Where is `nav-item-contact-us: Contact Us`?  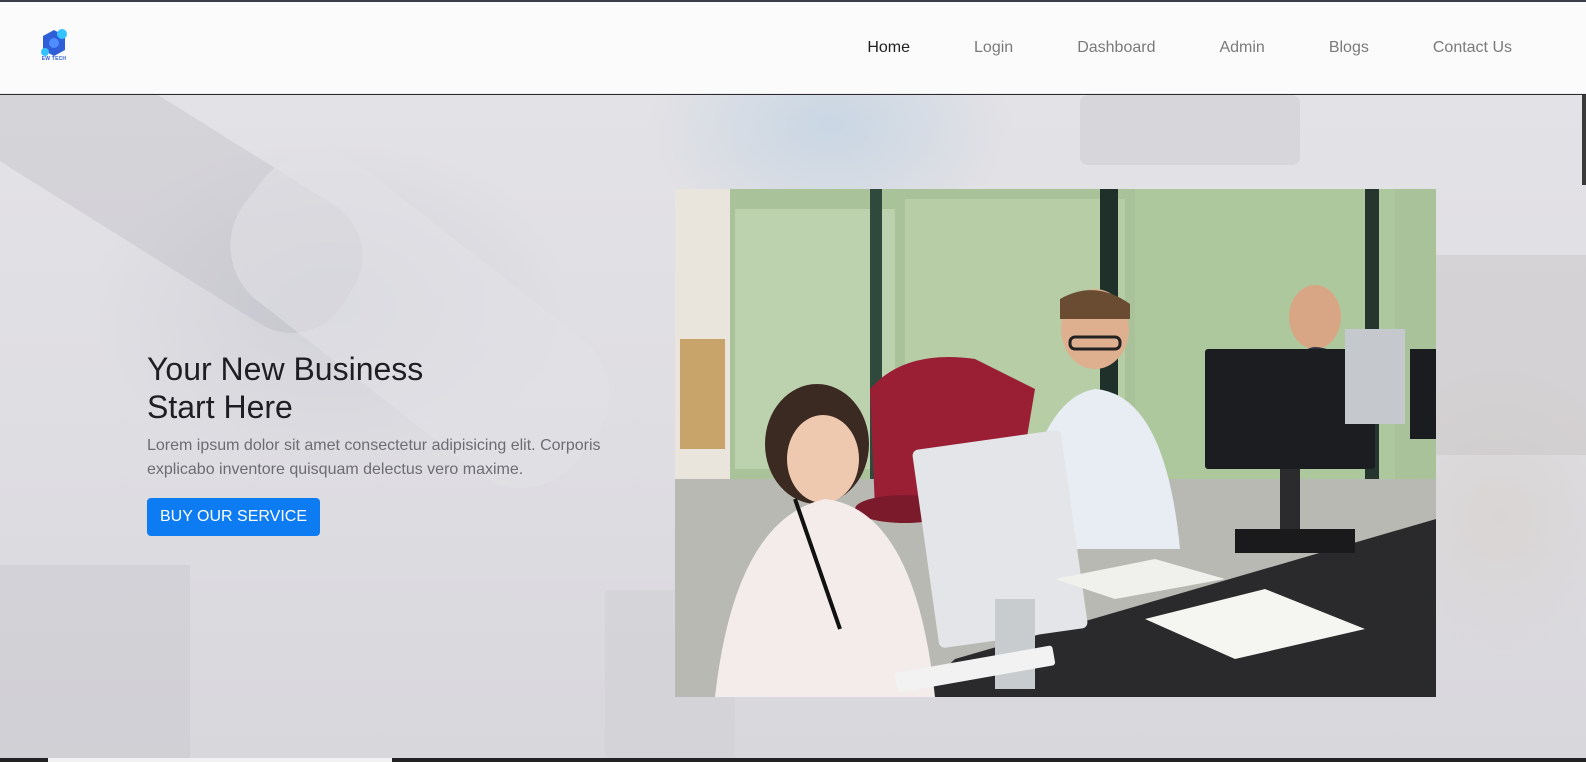
nav-item-contact-us: Contact Us is located at coordinates (1472, 48).